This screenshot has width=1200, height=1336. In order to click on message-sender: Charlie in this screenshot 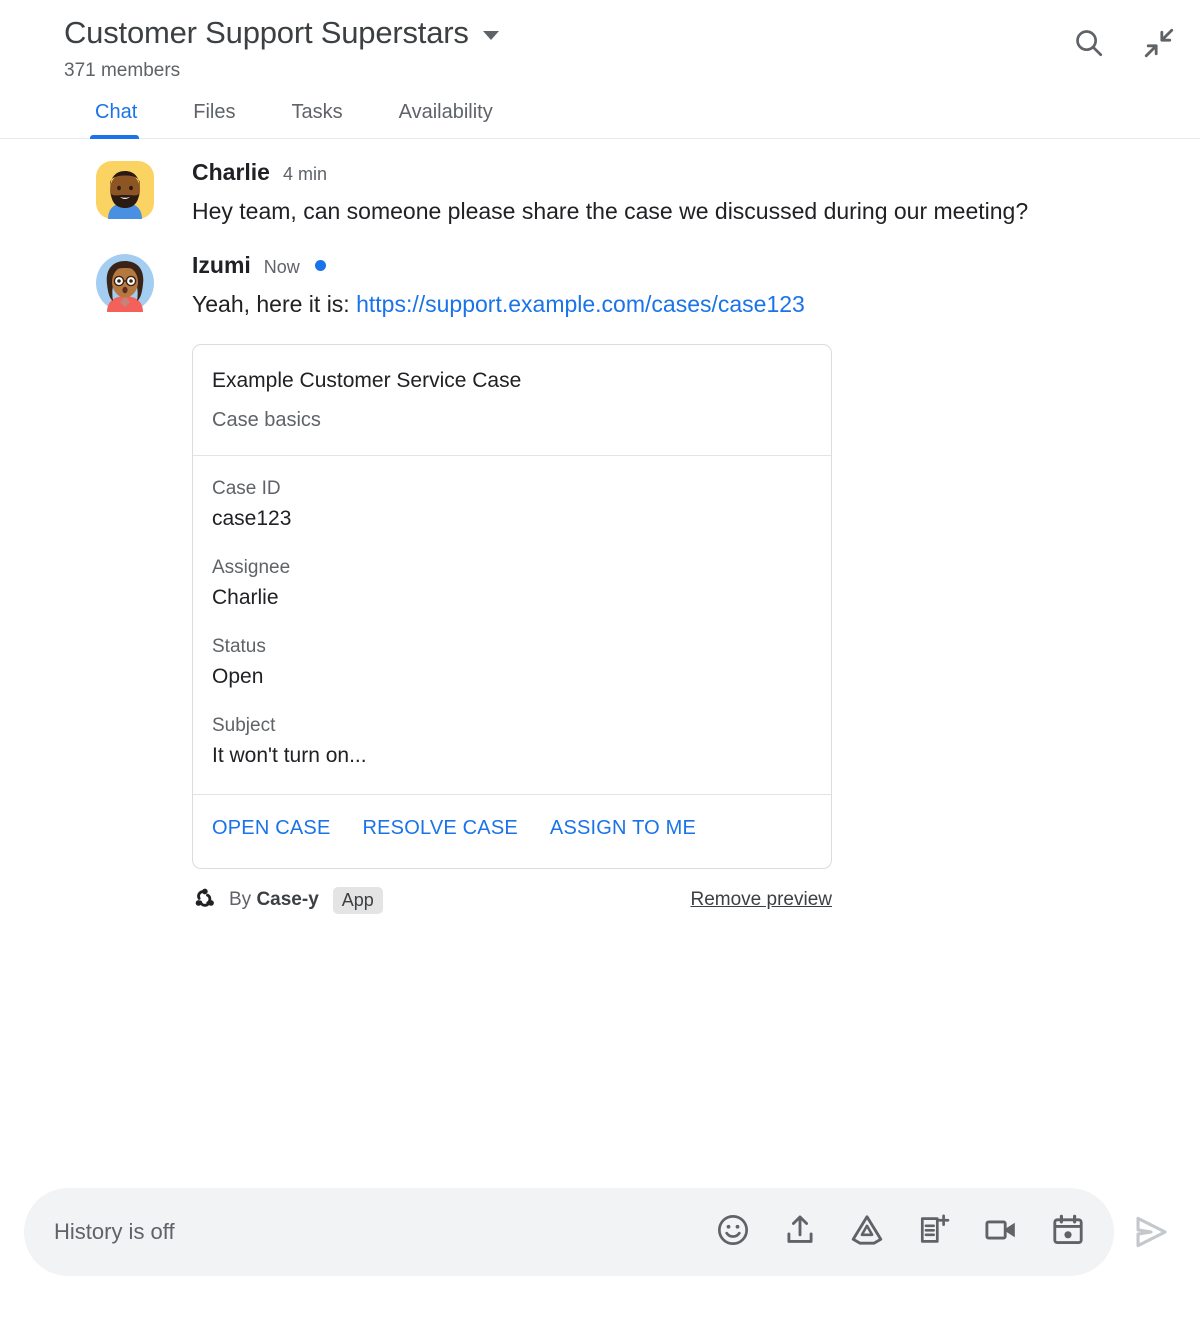, I will do `click(231, 171)`.